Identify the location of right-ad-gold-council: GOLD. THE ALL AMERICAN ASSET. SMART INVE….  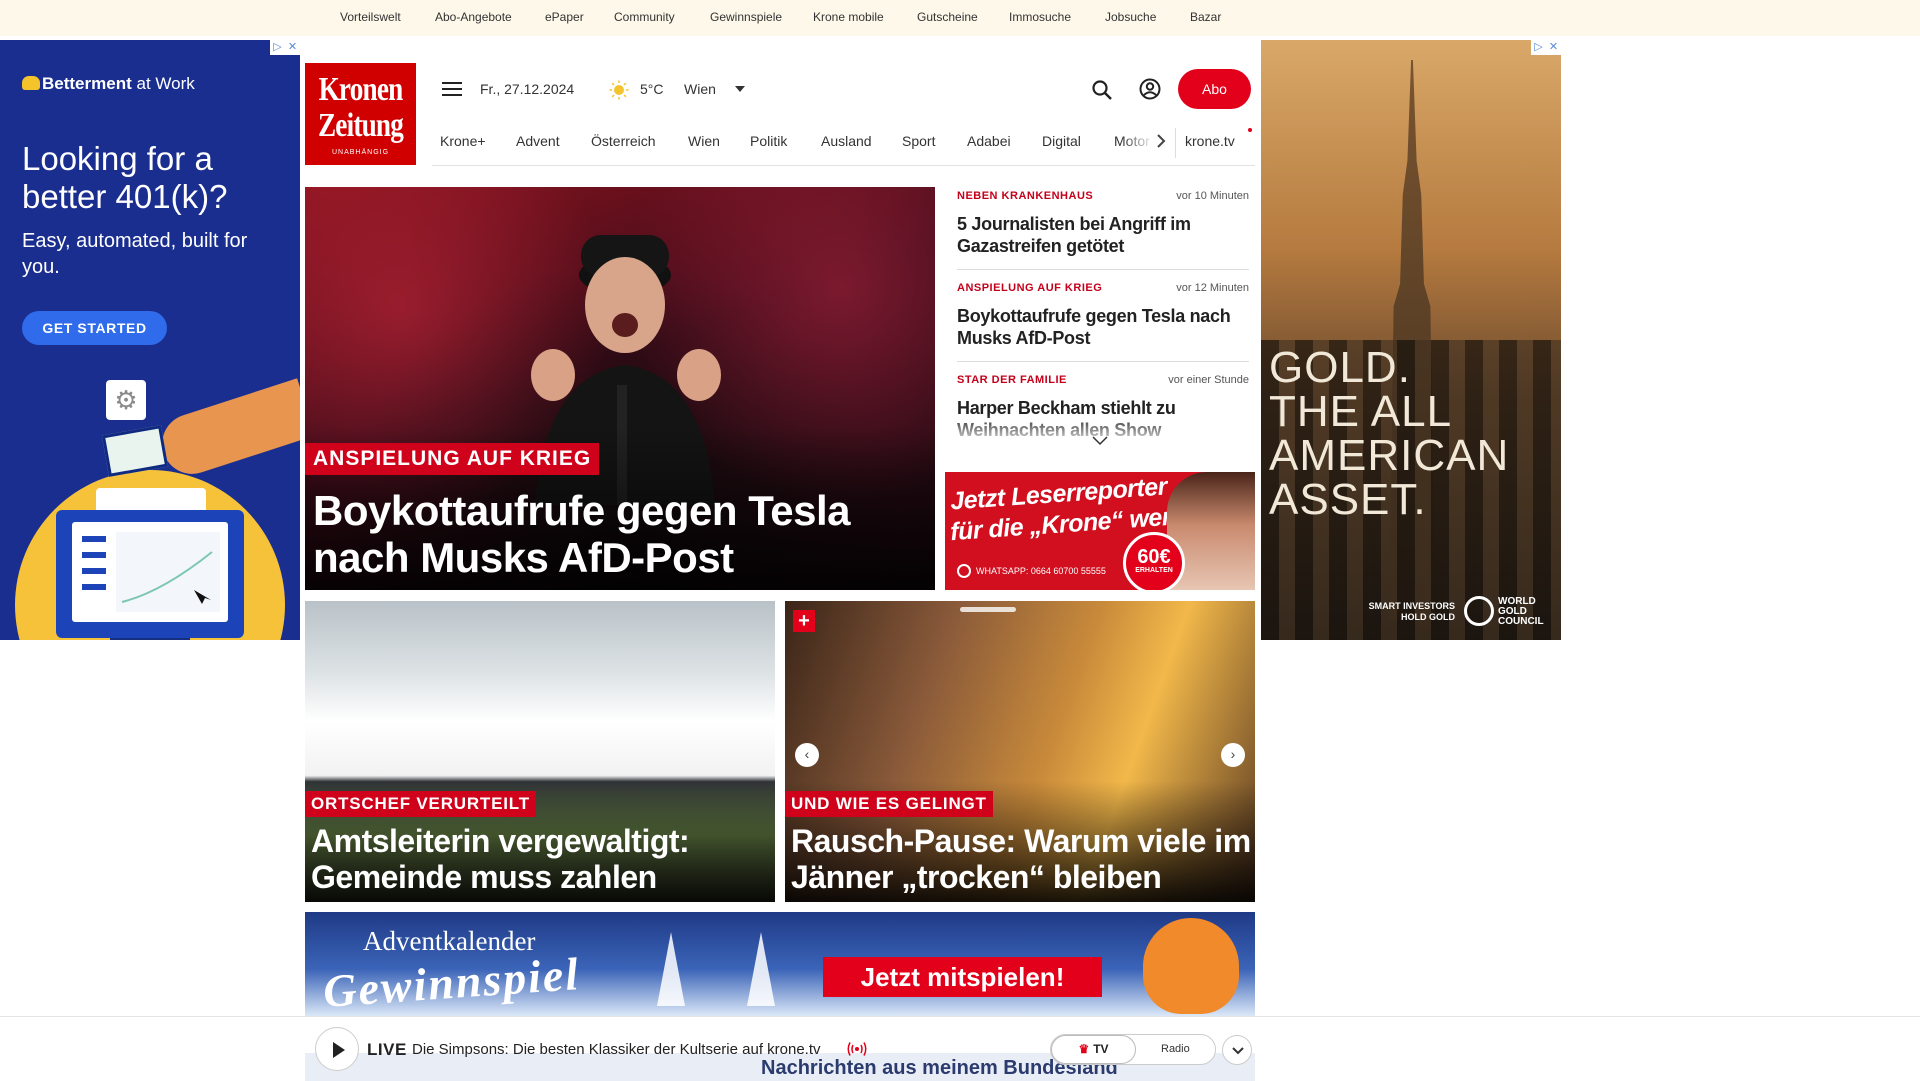
(1411, 340).